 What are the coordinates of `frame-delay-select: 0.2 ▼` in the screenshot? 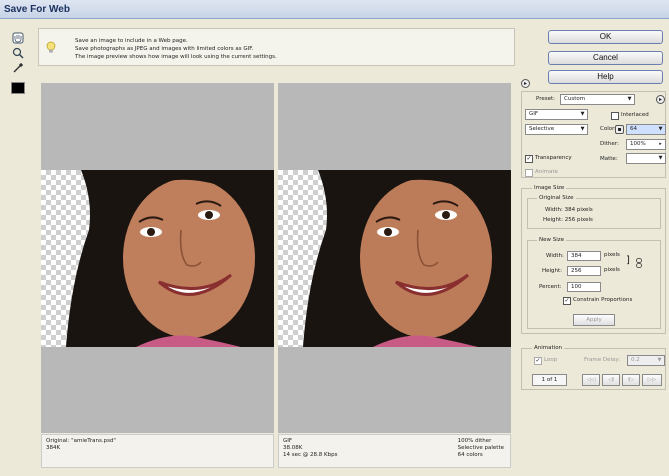 It's located at (646, 360).